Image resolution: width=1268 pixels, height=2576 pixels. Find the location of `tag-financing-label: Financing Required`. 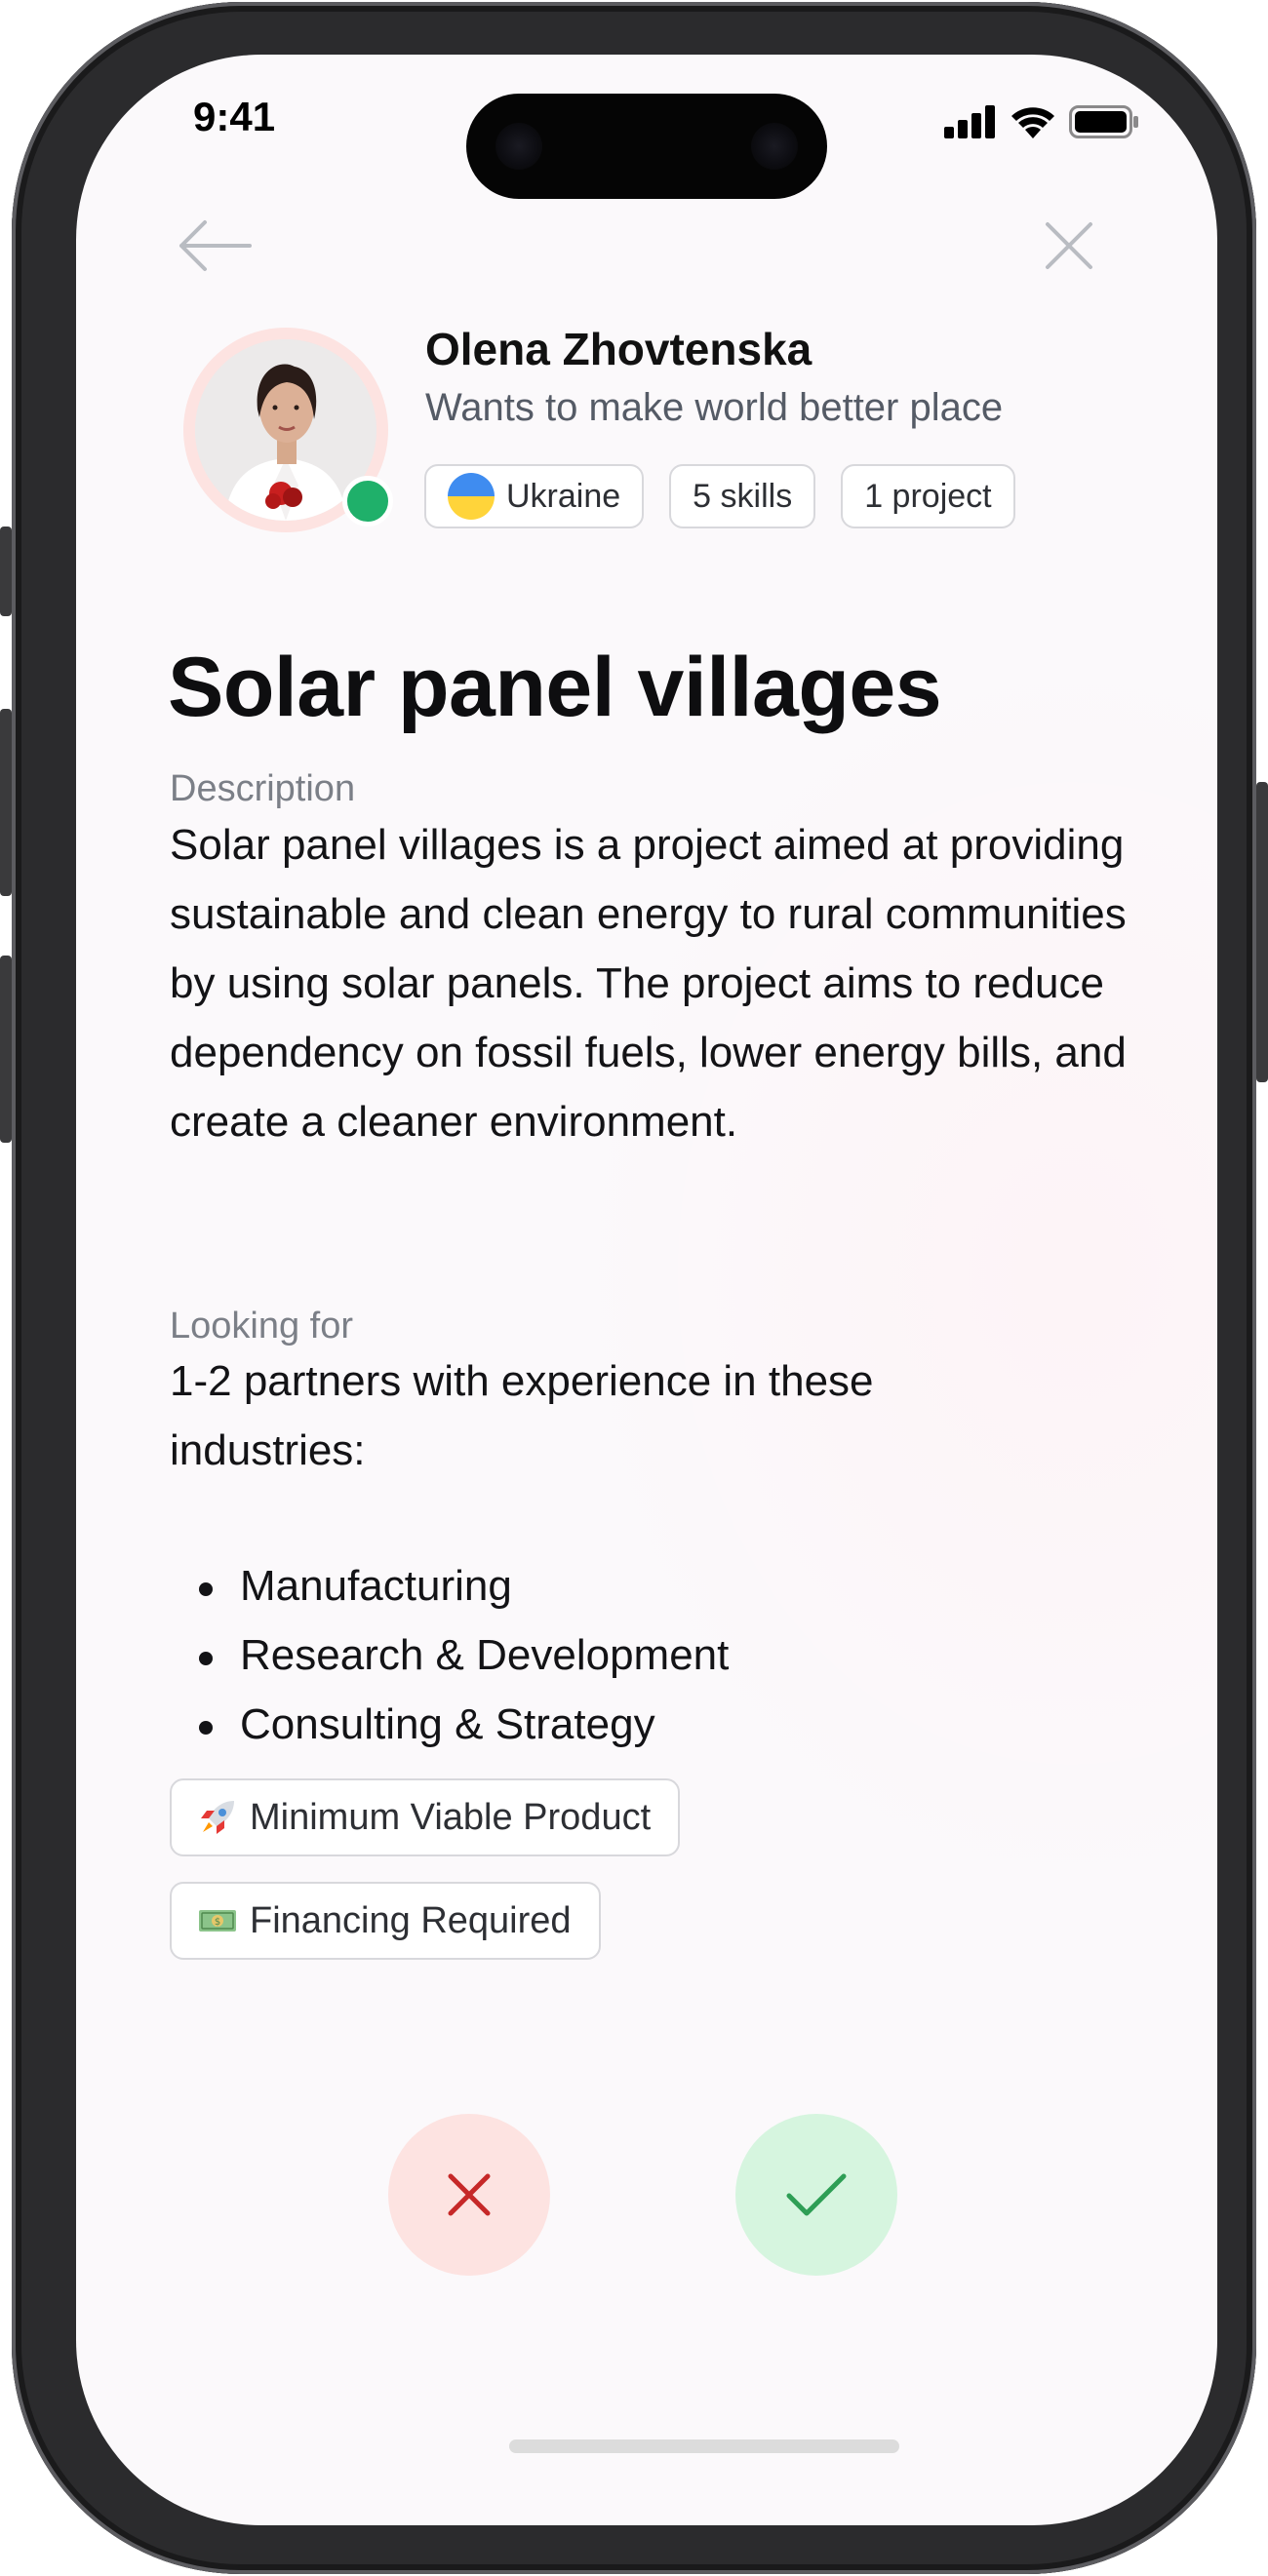

tag-financing-label: Financing Required is located at coordinates (411, 1920).